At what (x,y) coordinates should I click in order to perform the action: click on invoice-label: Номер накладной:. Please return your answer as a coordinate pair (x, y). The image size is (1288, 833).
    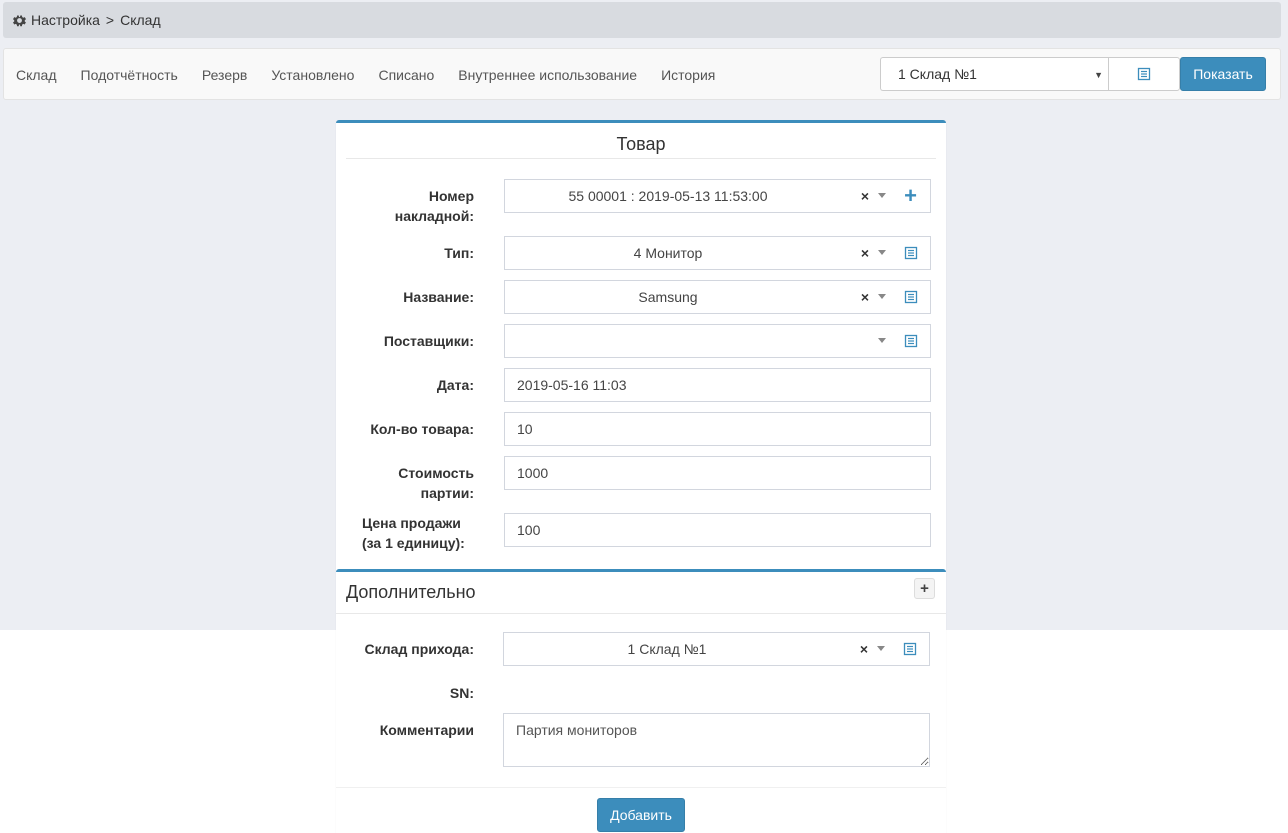
    Looking at the image, I should click on (405, 206).